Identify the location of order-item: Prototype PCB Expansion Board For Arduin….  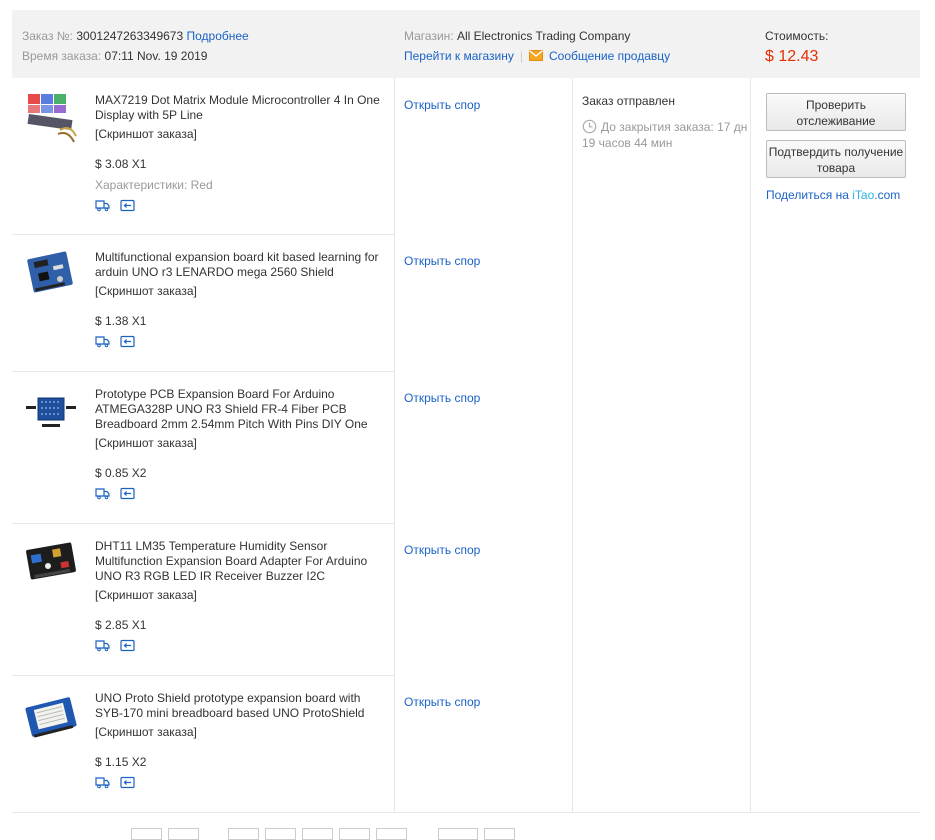
(203, 448).